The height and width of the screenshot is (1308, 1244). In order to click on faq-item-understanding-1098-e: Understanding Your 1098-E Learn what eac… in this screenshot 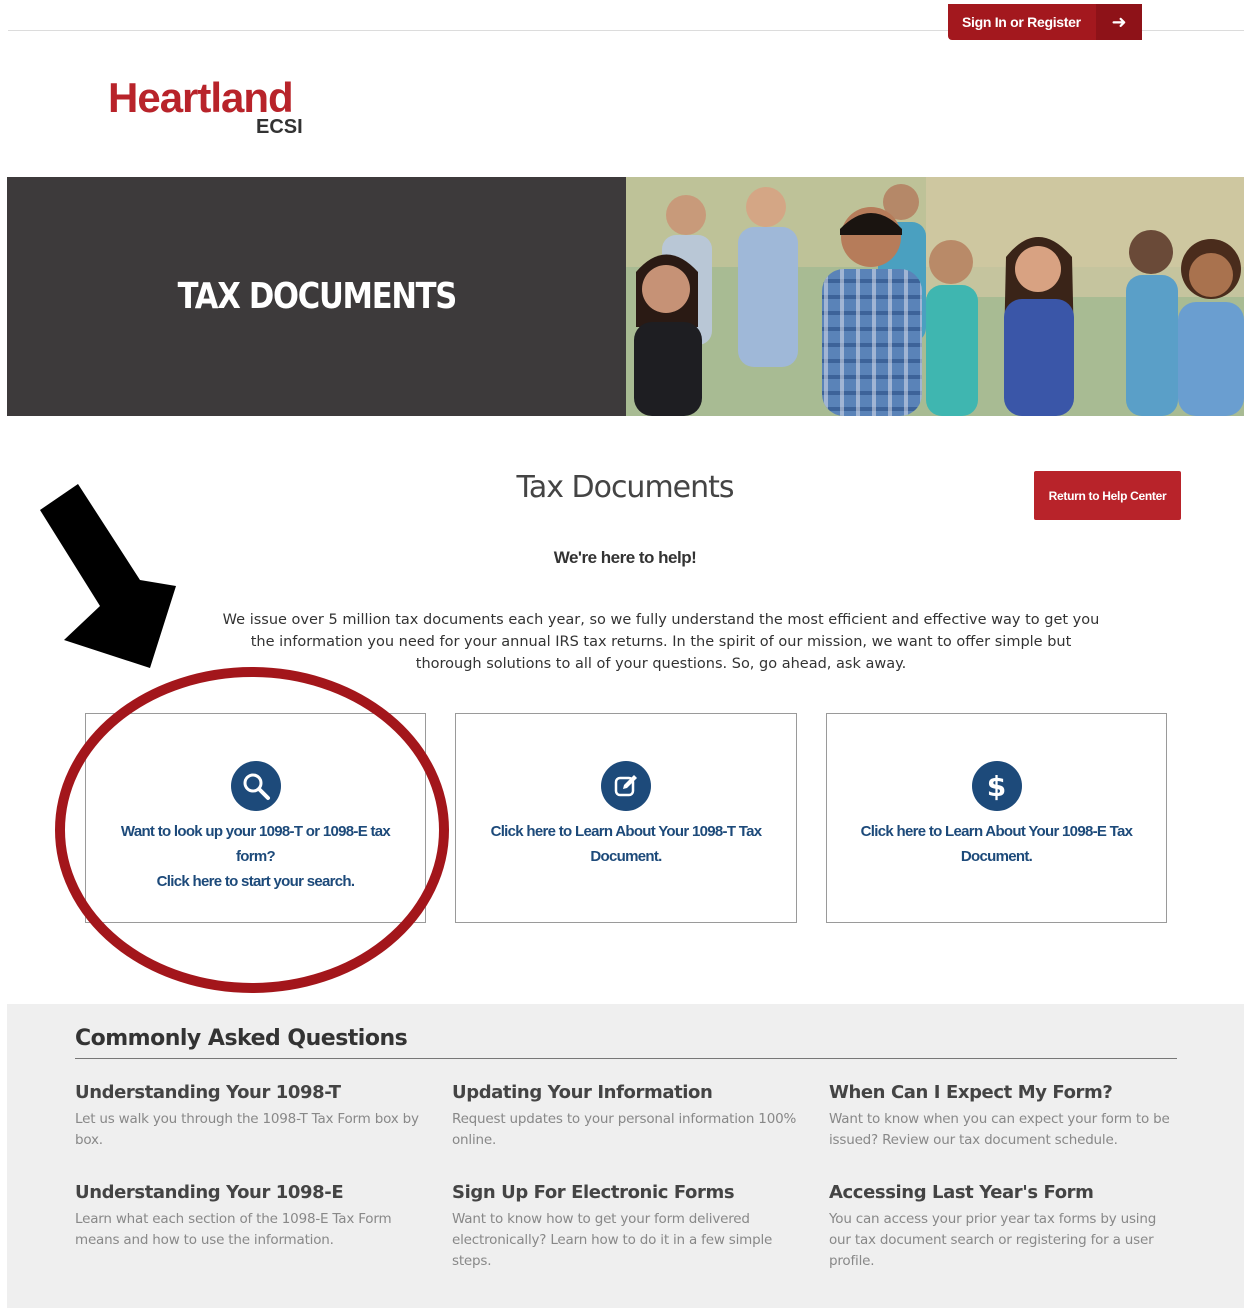, I will do `click(250, 1216)`.